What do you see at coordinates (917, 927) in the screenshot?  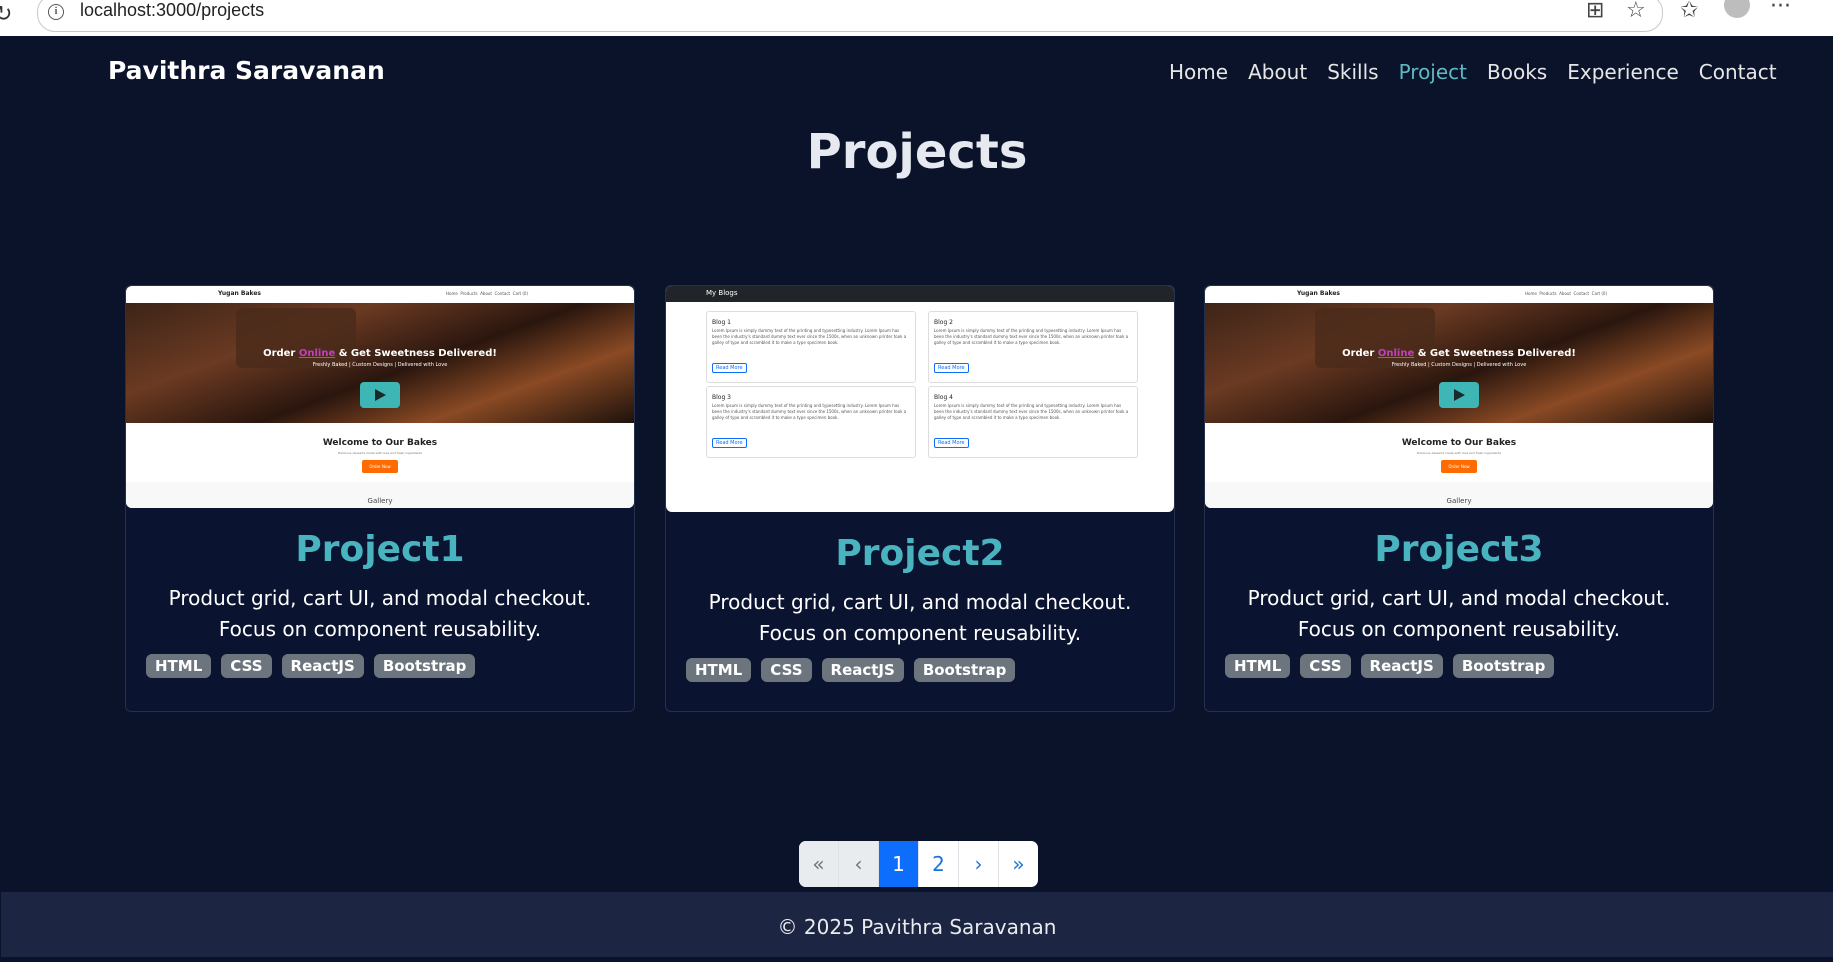 I see `footer-copyright: © 2025 Pavithra Saravanan` at bounding box center [917, 927].